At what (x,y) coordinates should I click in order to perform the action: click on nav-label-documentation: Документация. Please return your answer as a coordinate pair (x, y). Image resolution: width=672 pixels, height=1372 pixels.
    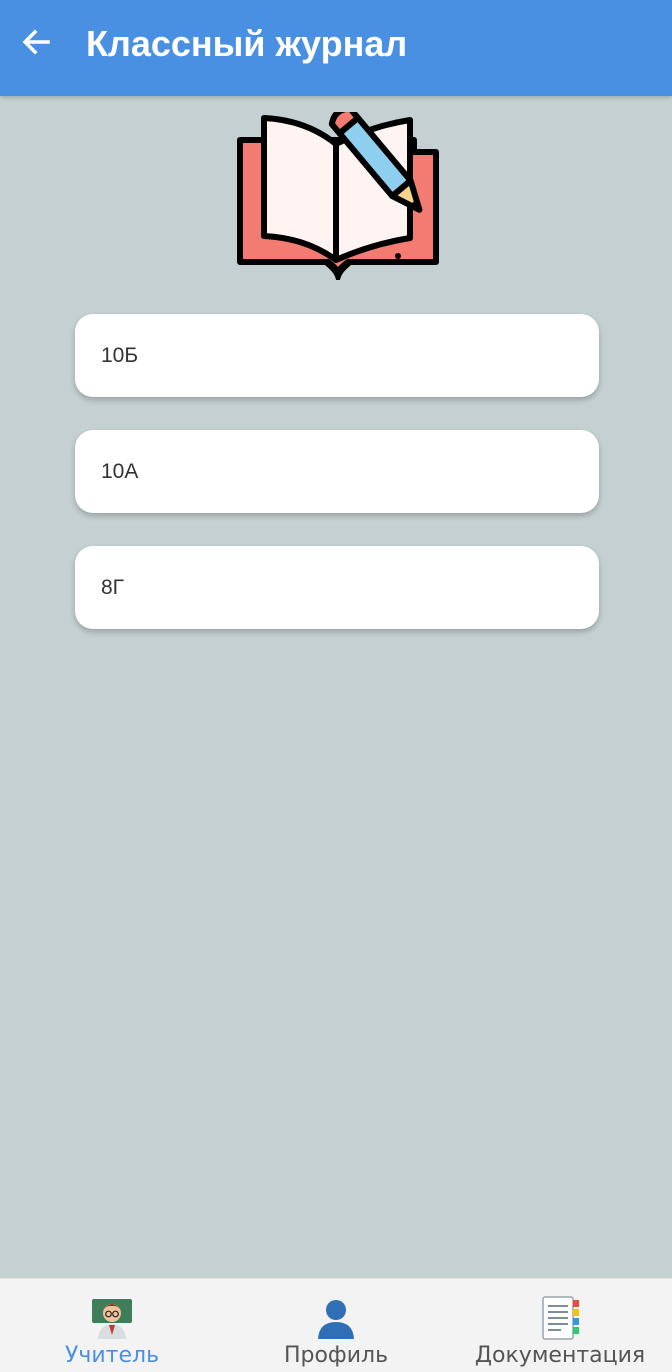
    Looking at the image, I should click on (560, 1355).